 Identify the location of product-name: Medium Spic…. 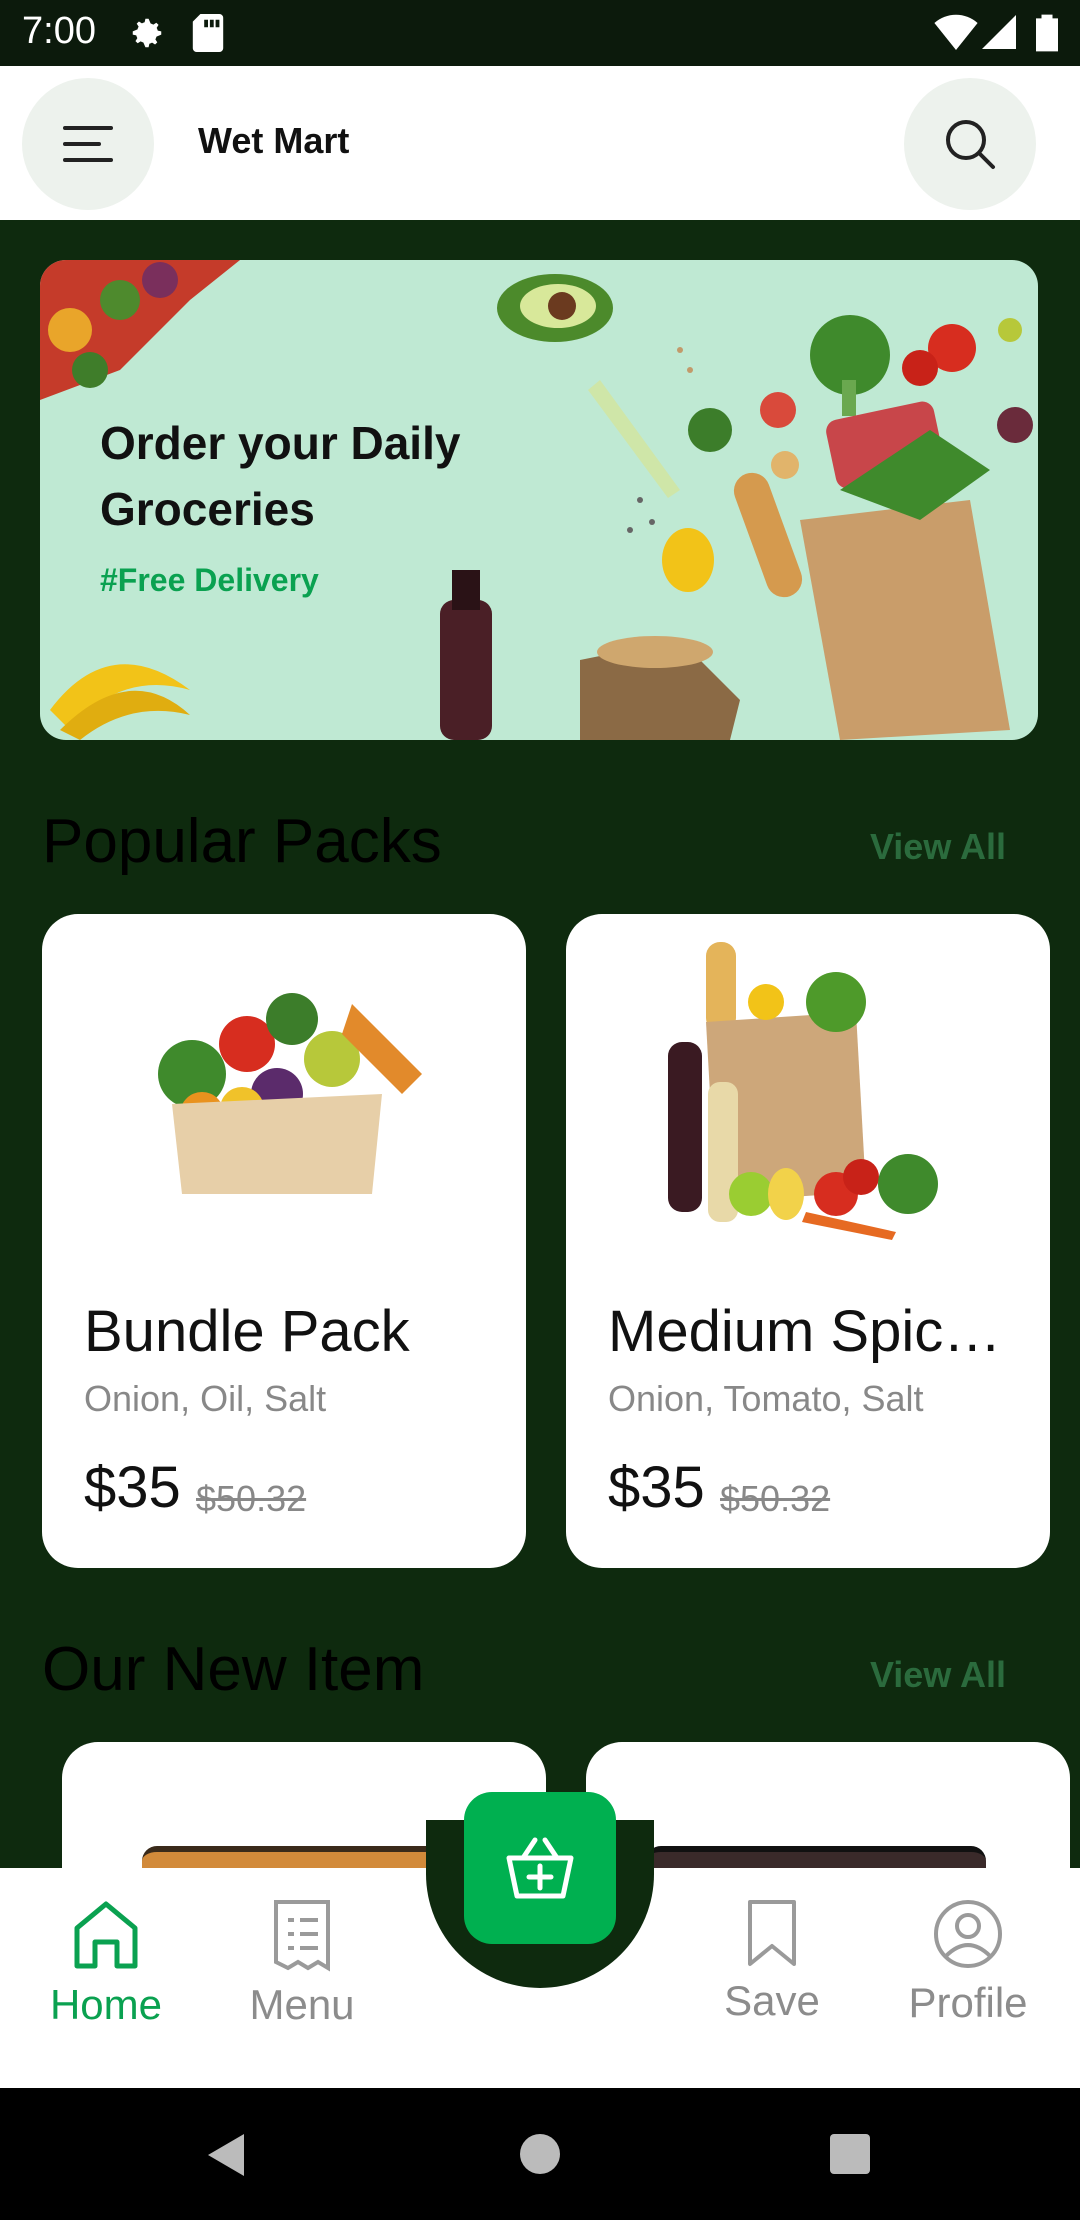
(805, 1331).